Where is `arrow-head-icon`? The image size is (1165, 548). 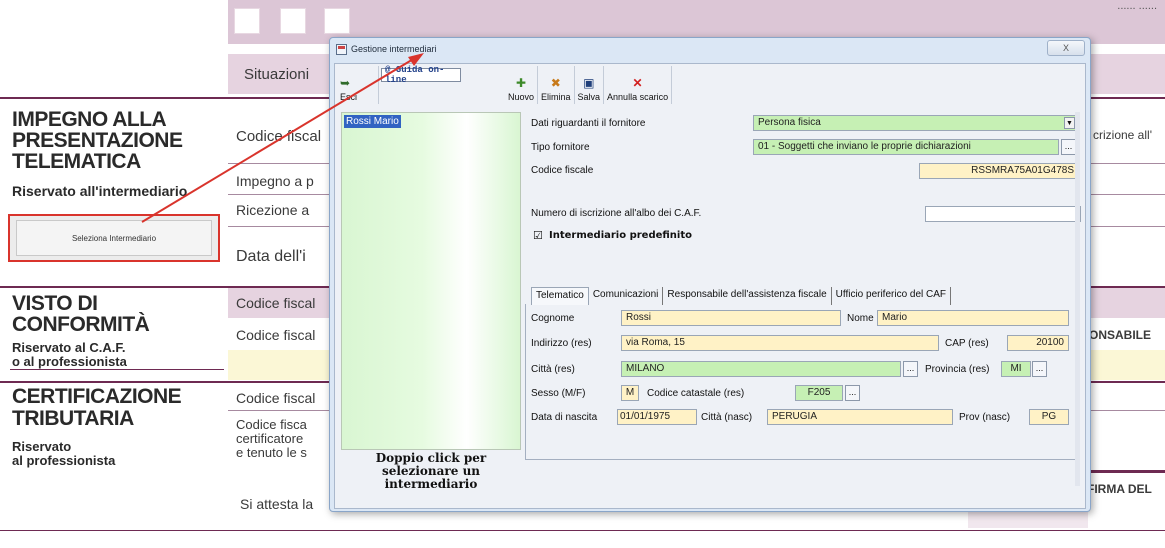
arrow-head-icon is located at coordinates (416, 59).